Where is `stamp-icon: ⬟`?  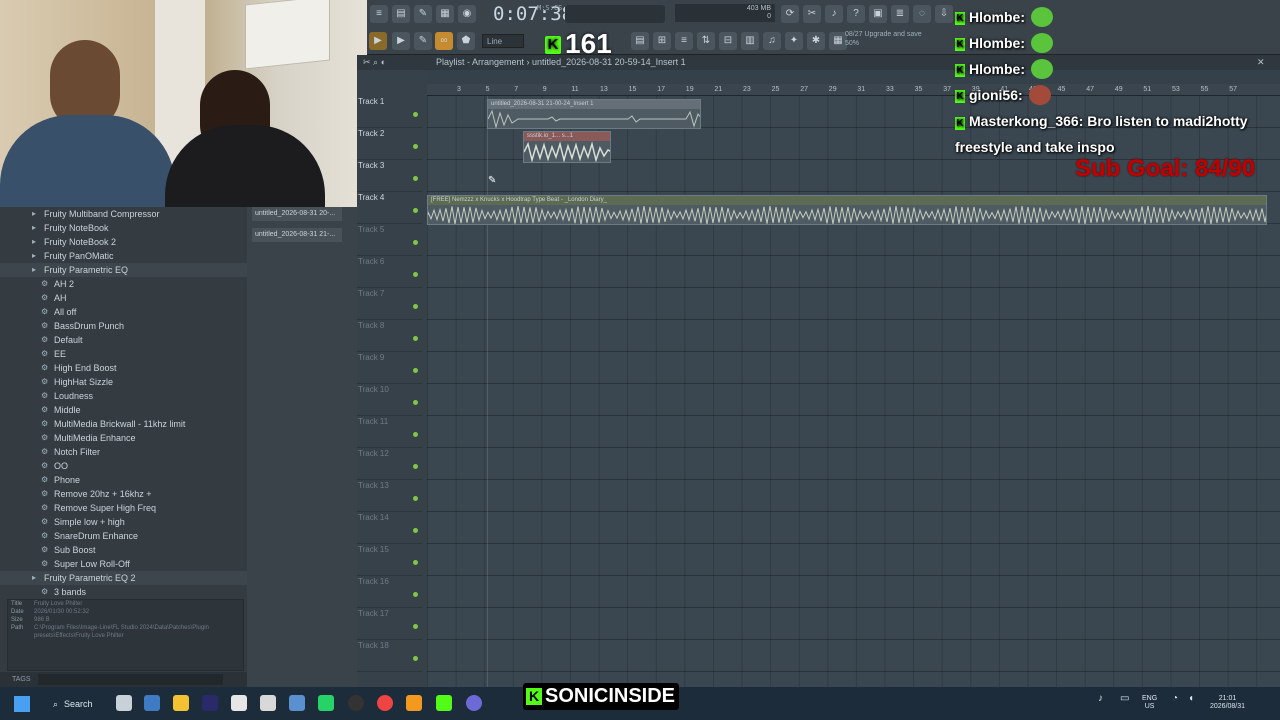 stamp-icon: ⬟ is located at coordinates (466, 41).